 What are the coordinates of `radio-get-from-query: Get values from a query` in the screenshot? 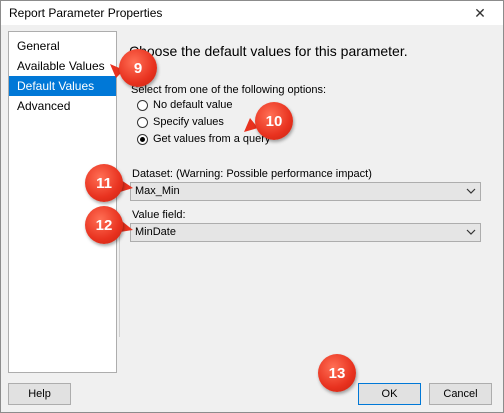 It's located at (203, 139).